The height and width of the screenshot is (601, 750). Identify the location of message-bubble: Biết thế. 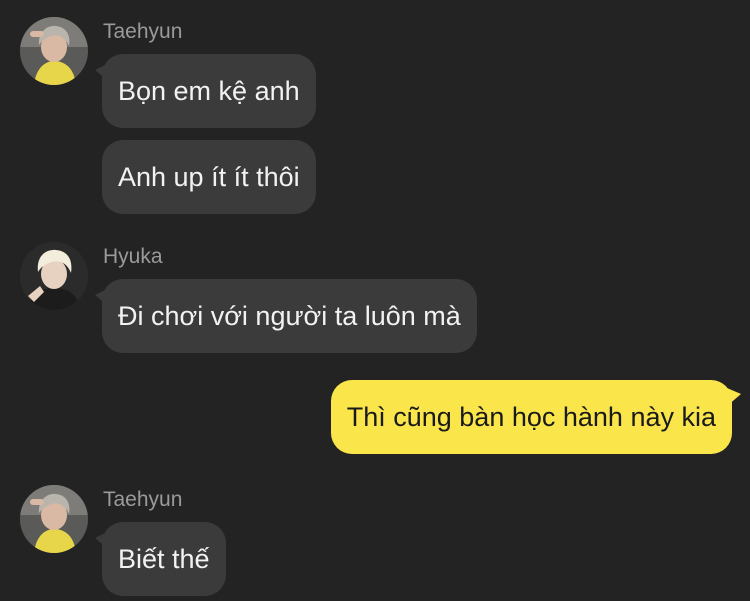
(160, 559).